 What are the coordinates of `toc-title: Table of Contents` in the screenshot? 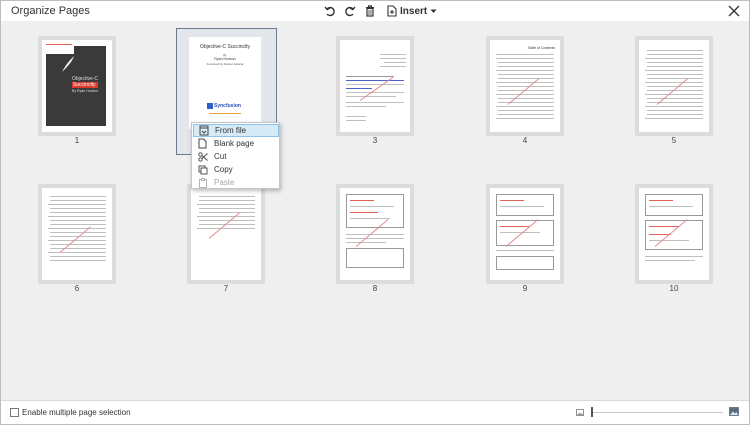 It's located at (541, 48).